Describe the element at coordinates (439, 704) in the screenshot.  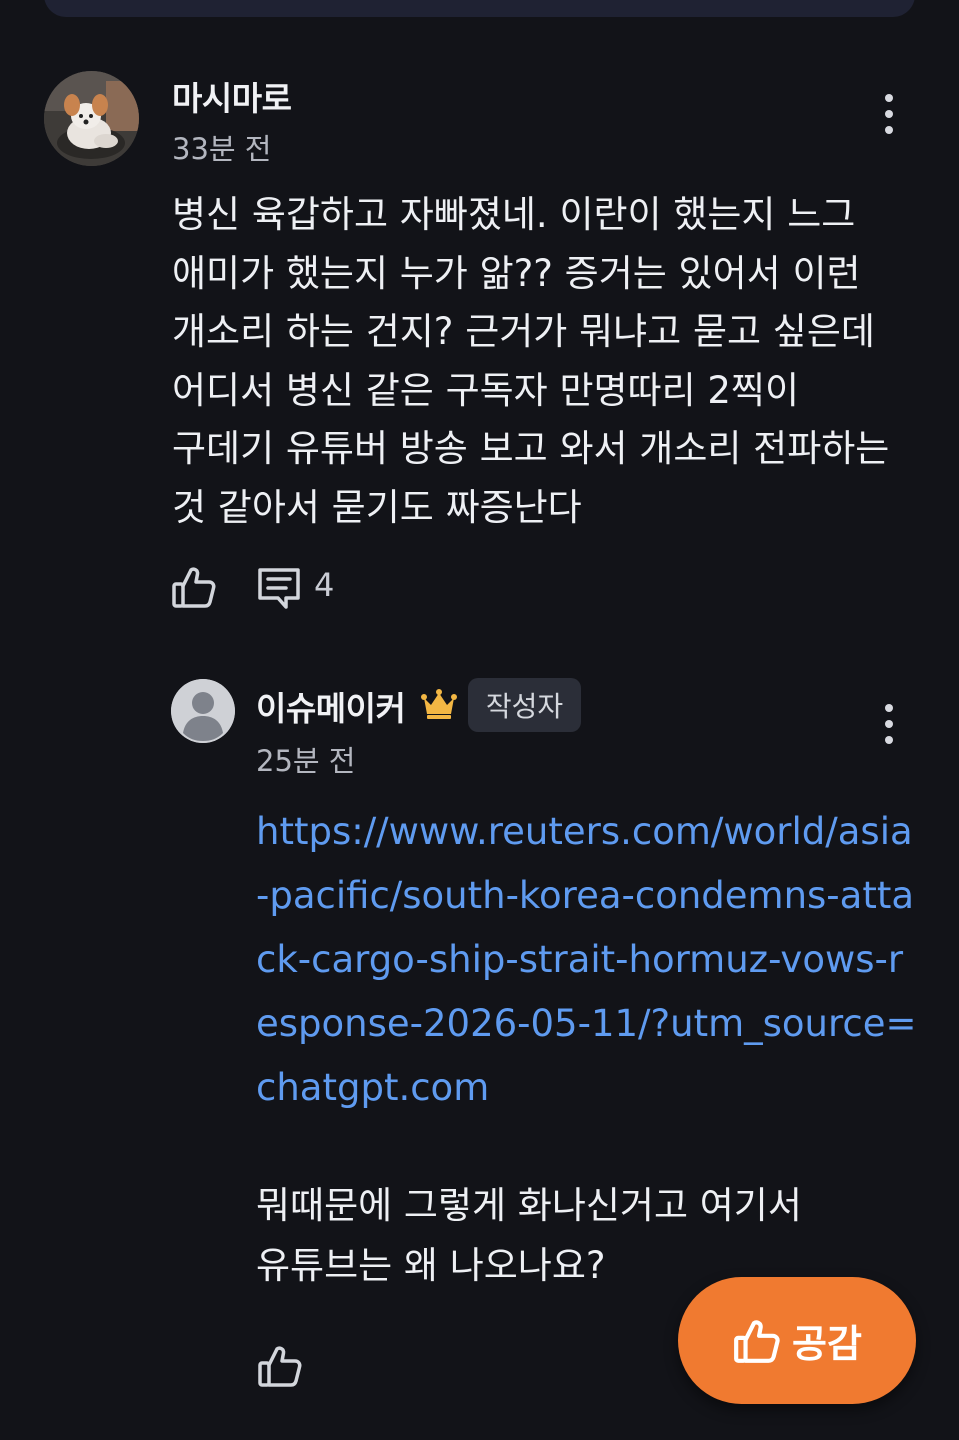
I see `crown-icon` at that location.